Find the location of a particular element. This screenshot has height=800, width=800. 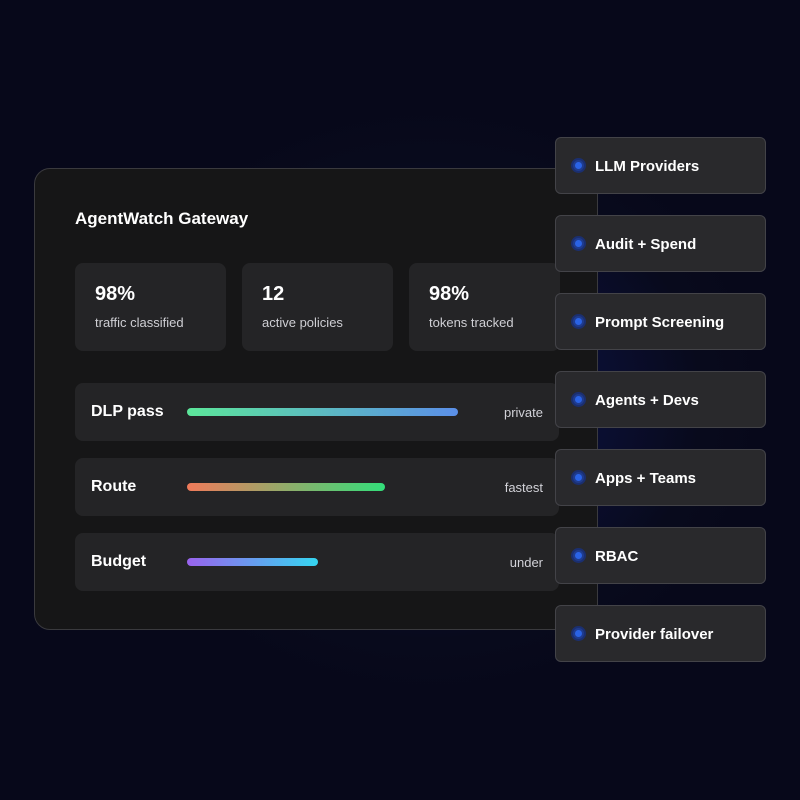

metric-row-route: Route fastest is located at coordinates (317, 487).